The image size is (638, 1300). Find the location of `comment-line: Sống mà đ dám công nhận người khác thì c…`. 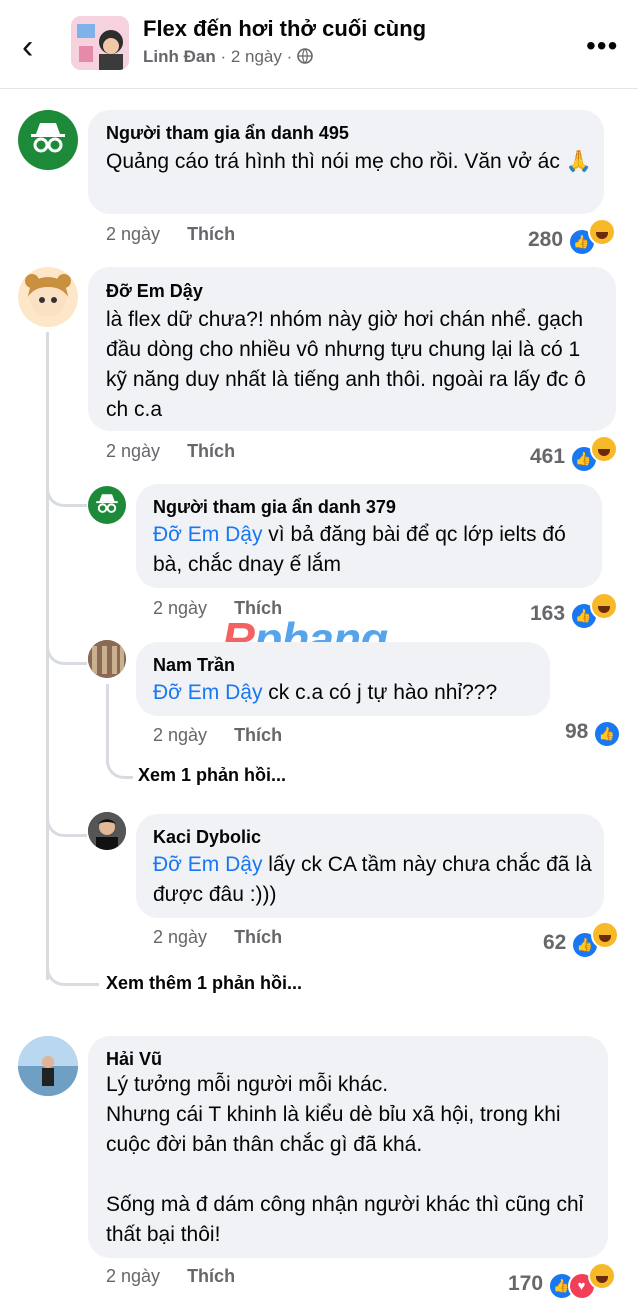

comment-line: Sống mà đ dám công nhận người khác thì c… is located at coordinates (345, 1219).